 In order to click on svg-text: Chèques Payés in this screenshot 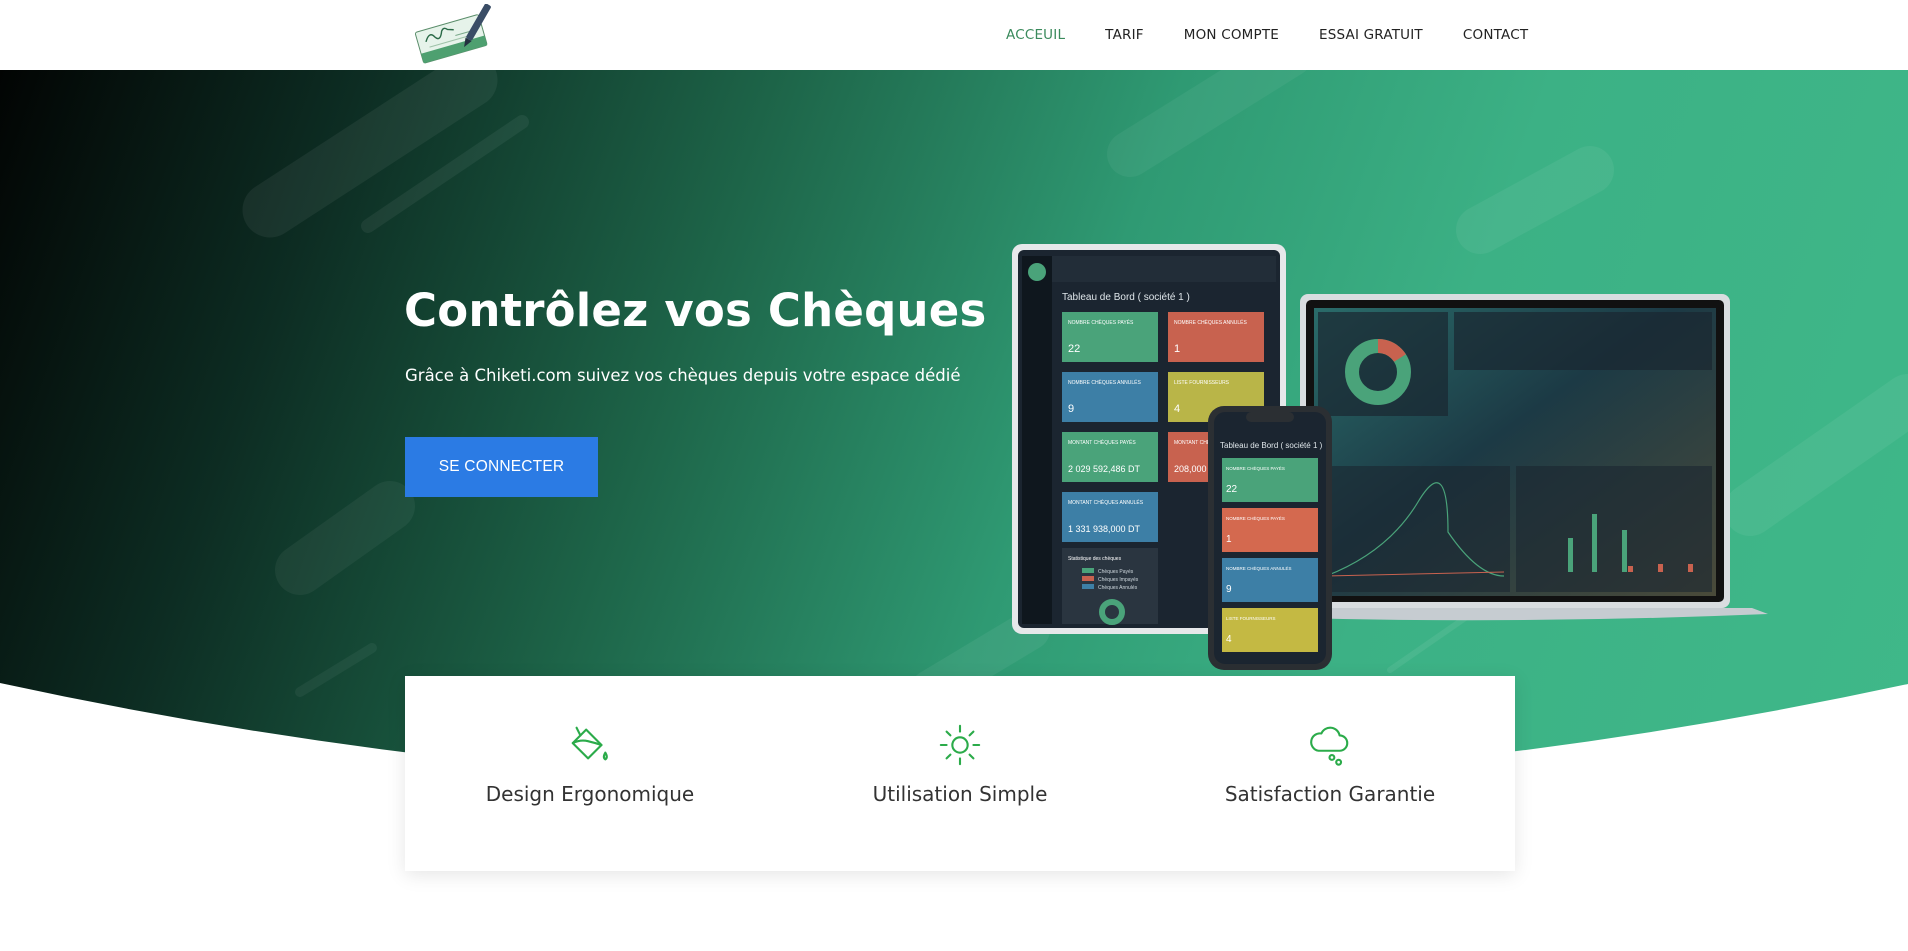, I will do `click(1116, 572)`.